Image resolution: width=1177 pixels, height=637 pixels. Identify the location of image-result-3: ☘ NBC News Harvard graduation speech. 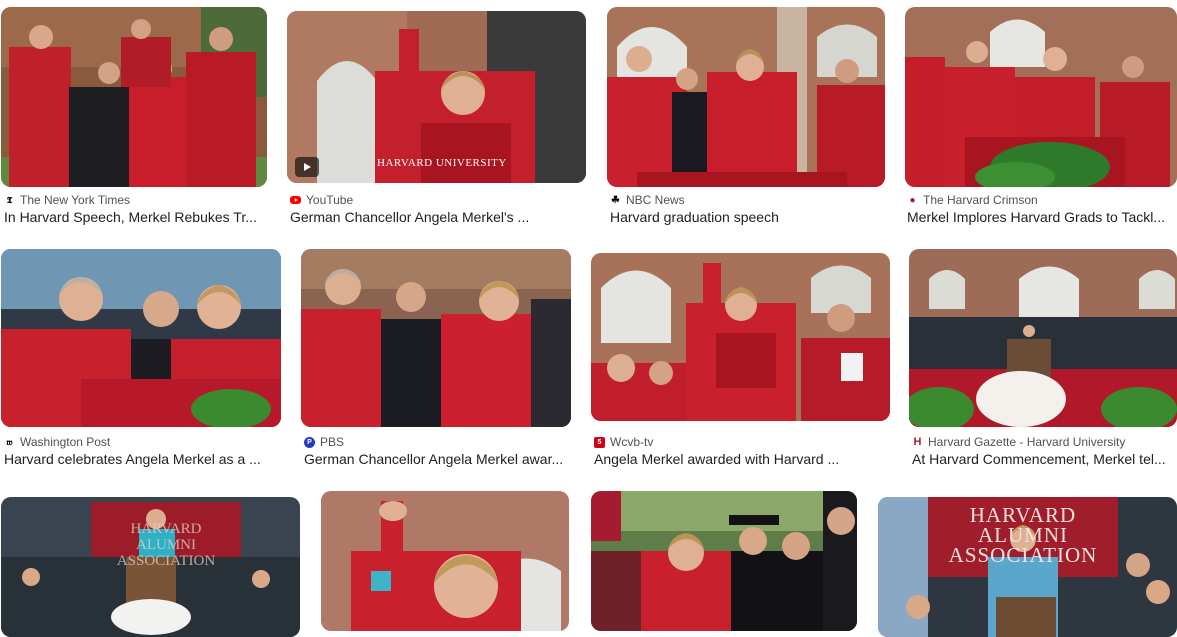
(748, 120).